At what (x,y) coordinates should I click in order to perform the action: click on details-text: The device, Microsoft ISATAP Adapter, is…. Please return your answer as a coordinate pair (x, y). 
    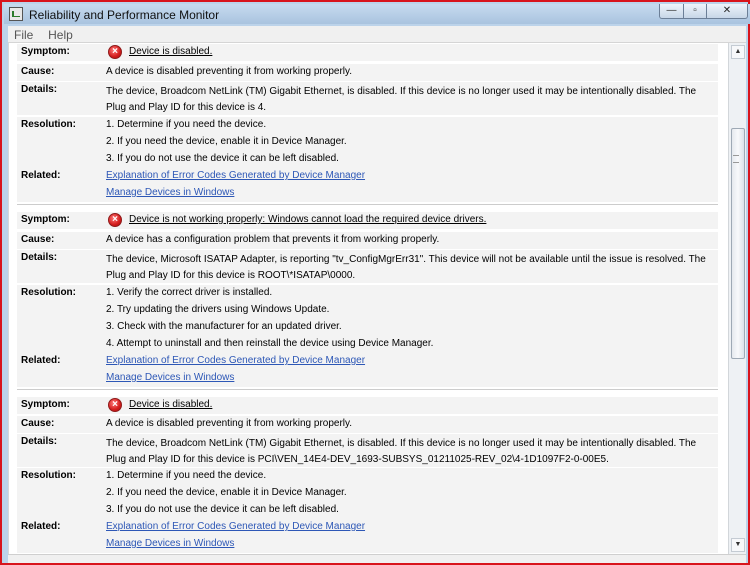
    Looking at the image, I should click on (406, 267).